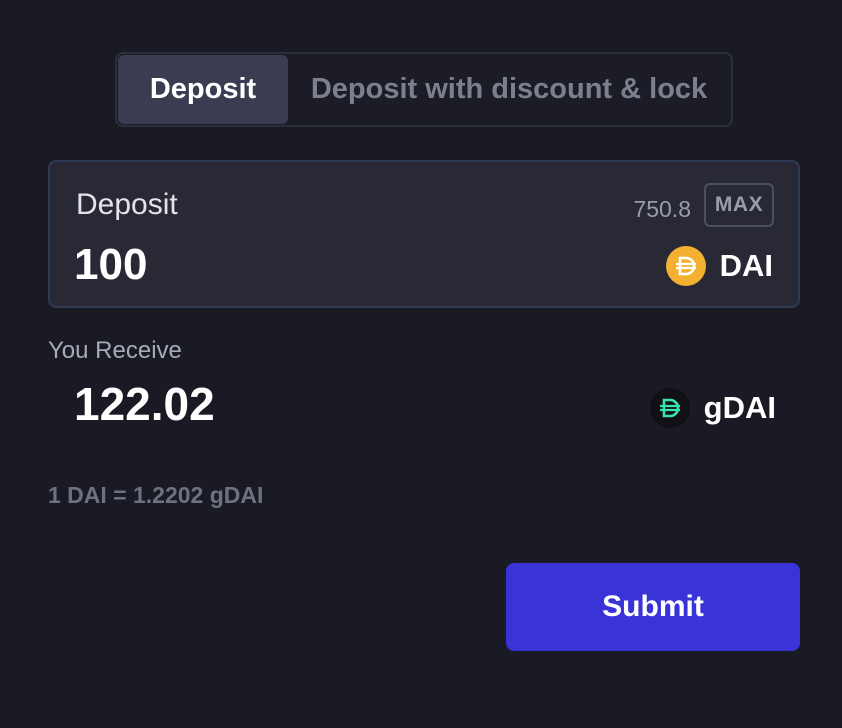  I want to click on tab-deposit-with-discount-lock: Deposit with discount & lock, so click(509, 89).